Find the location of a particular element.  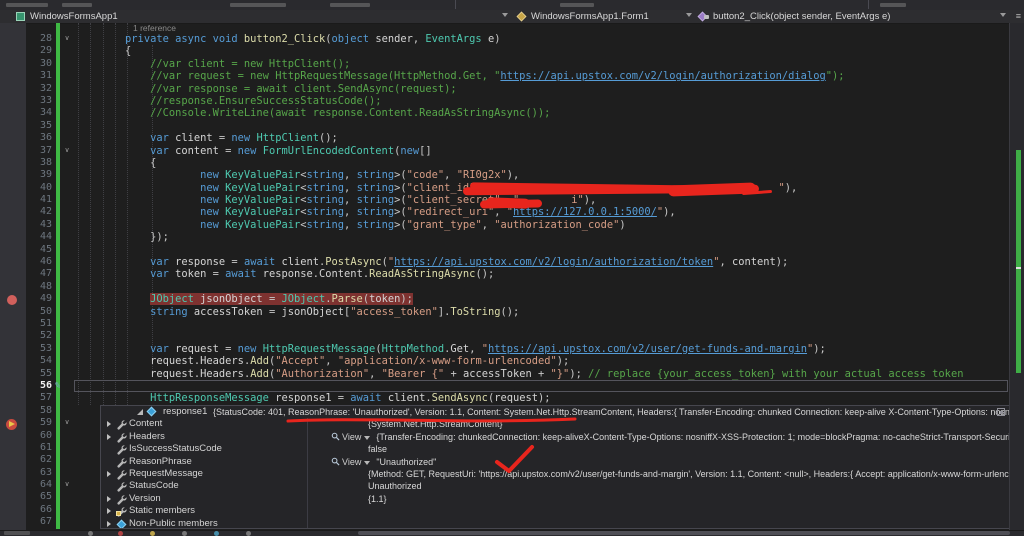

line-number: 37 is located at coordinates (39, 151).